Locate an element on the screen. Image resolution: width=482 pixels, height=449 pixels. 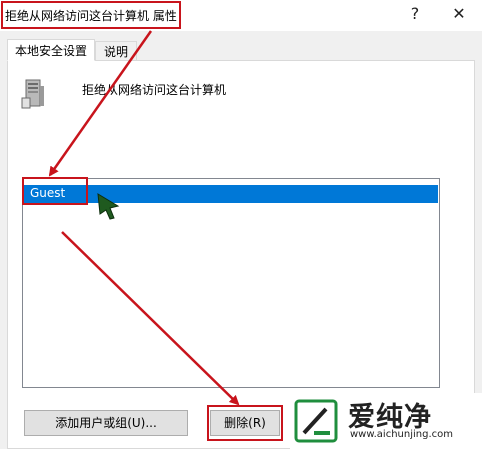
policy-name: 拒绝从网络访问这台计算机 is located at coordinates (154, 90).